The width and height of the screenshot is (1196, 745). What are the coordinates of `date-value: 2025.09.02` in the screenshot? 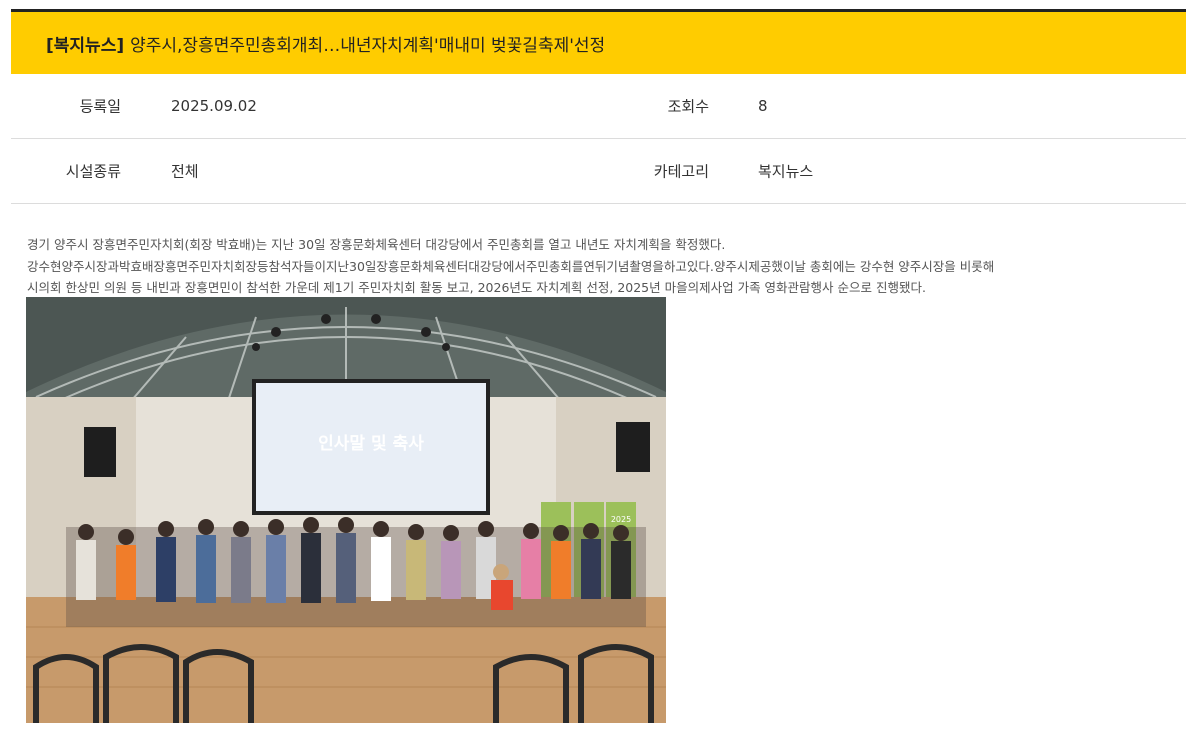 It's located at (214, 106).